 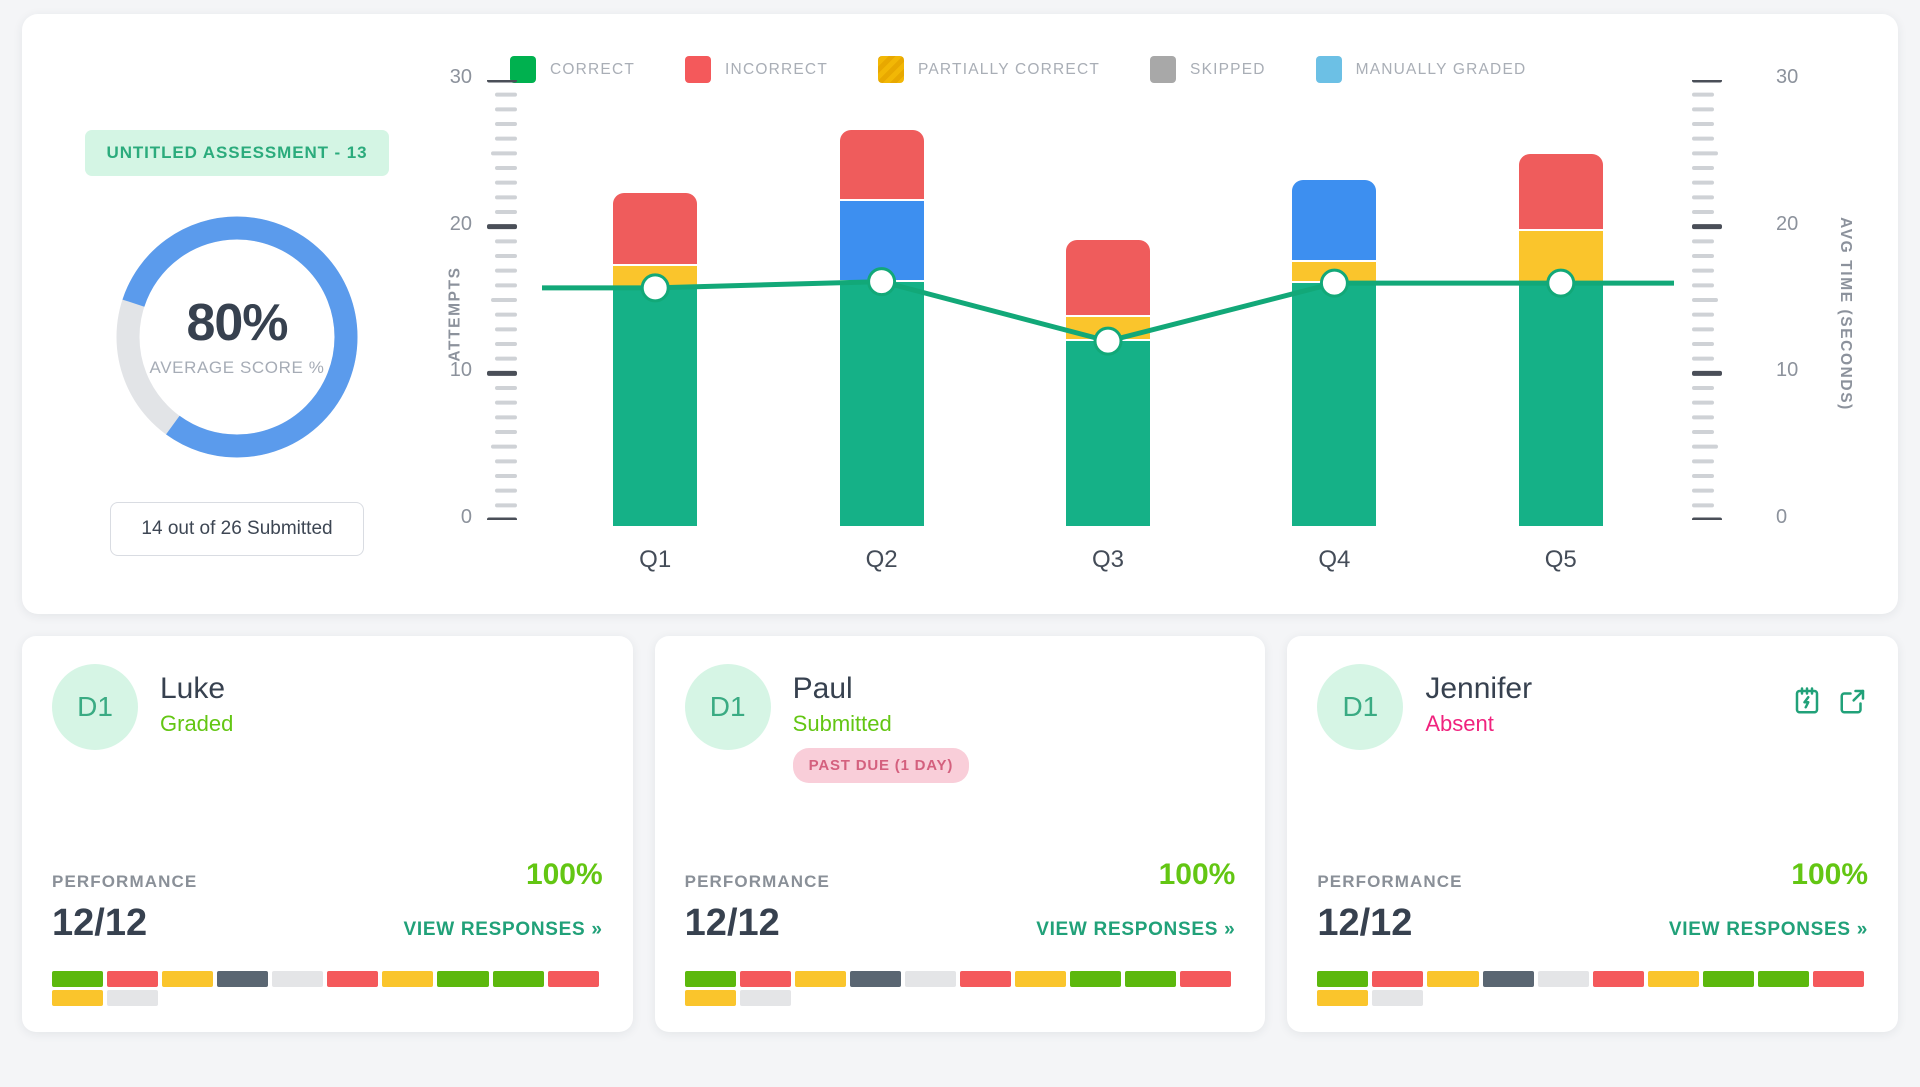 I want to click on right-axis-ticks, so click(x=1707, y=300).